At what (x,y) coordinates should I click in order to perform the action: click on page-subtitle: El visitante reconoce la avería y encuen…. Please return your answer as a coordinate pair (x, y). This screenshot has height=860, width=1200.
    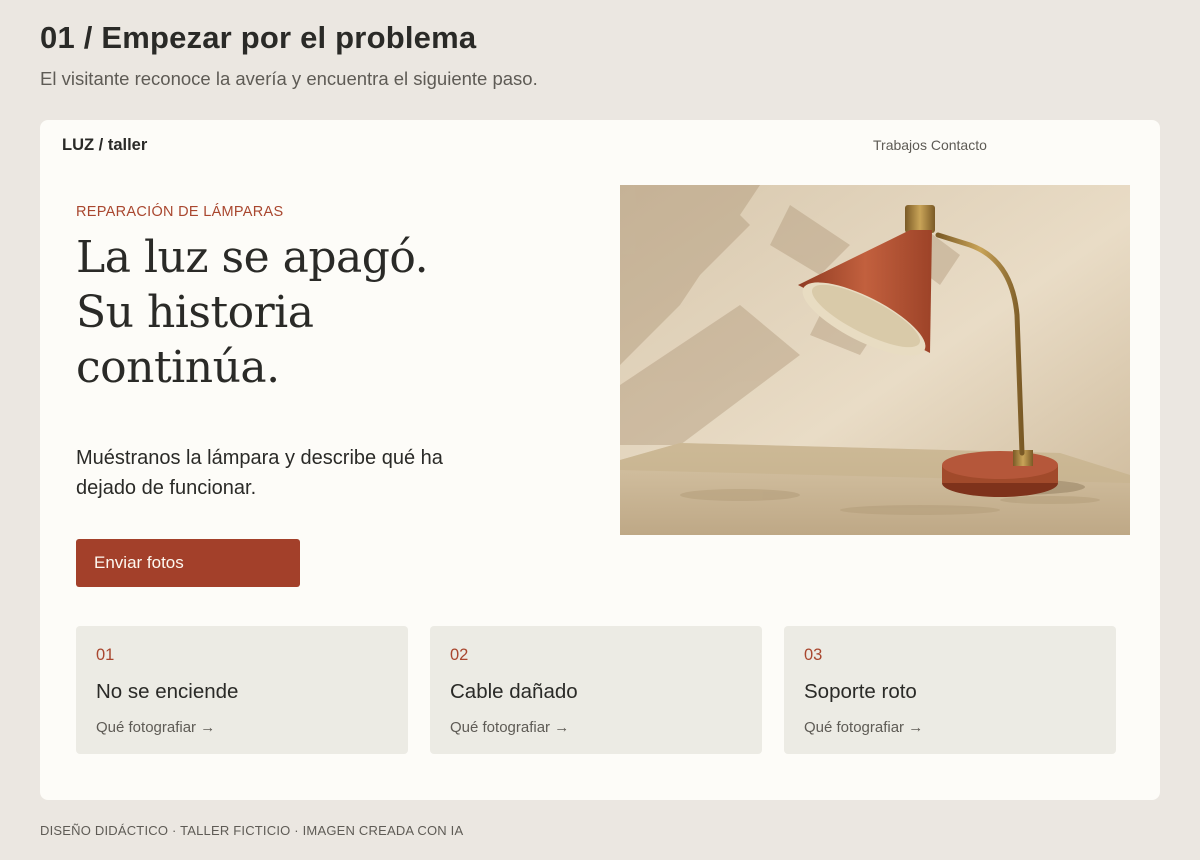
    Looking at the image, I should click on (289, 78).